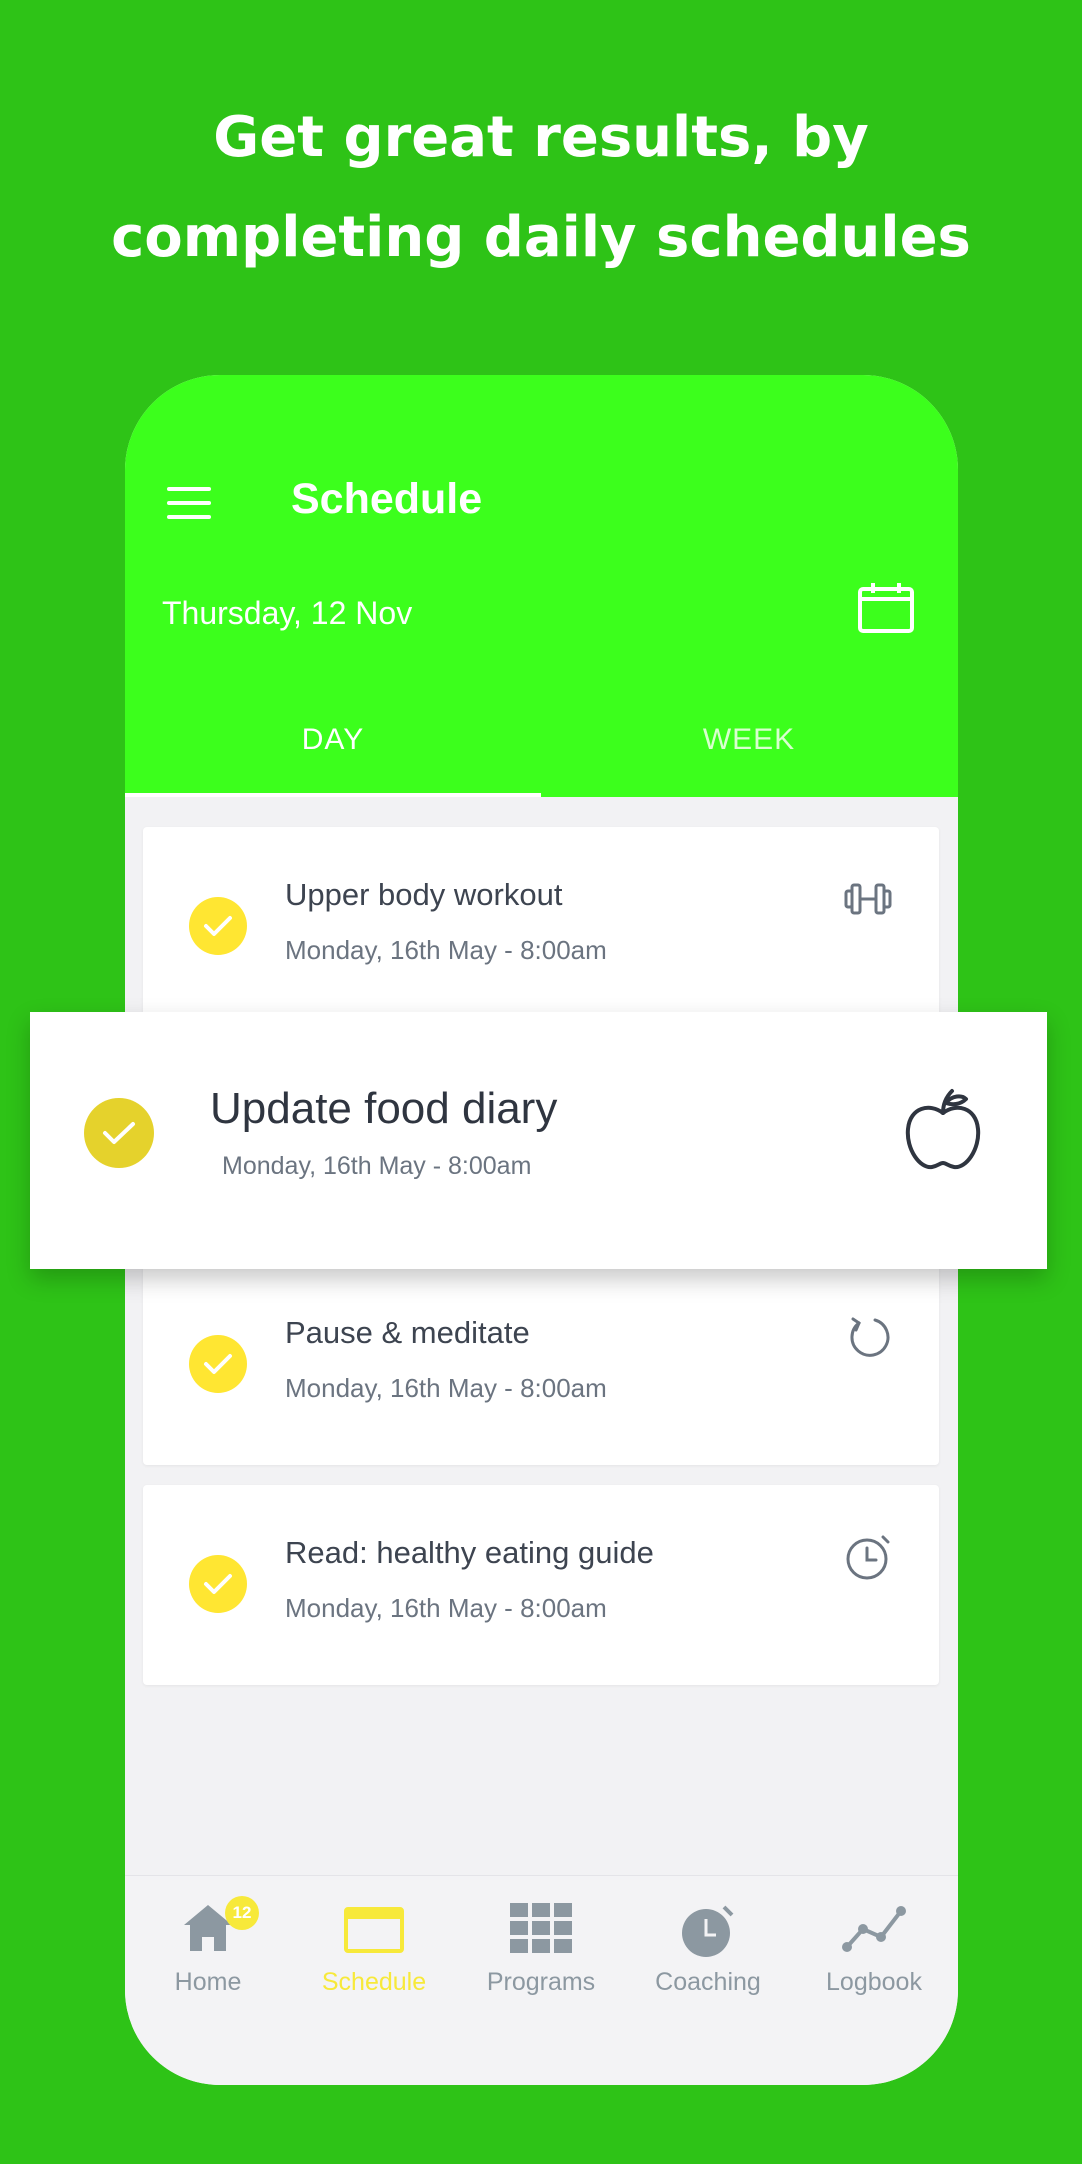 The image size is (1082, 2164). Describe the element at coordinates (333, 795) in the screenshot. I see `tab-indicator` at that location.